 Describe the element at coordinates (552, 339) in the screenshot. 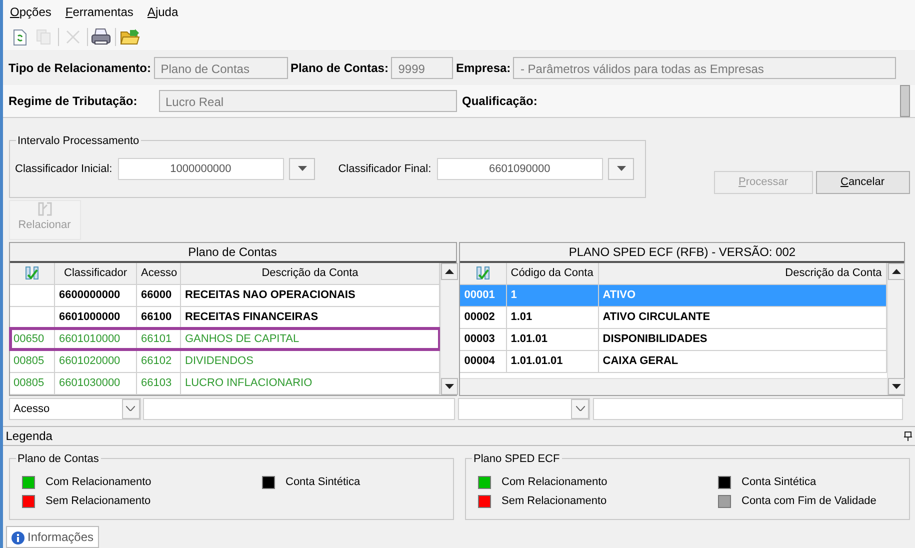

I see `table-cell: 1.01.01` at that location.